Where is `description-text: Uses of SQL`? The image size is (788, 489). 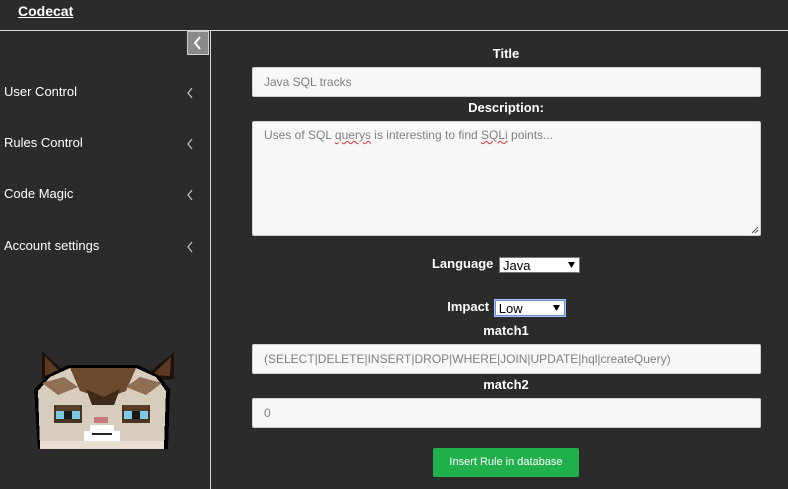
description-text: Uses of SQL is located at coordinates (299, 135).